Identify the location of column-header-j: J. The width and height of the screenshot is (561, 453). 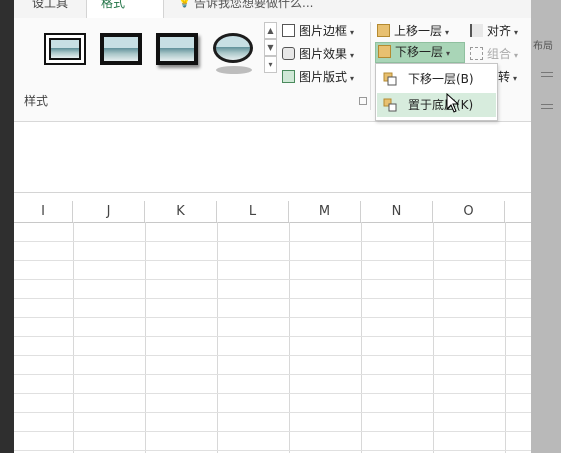
(109, 211).